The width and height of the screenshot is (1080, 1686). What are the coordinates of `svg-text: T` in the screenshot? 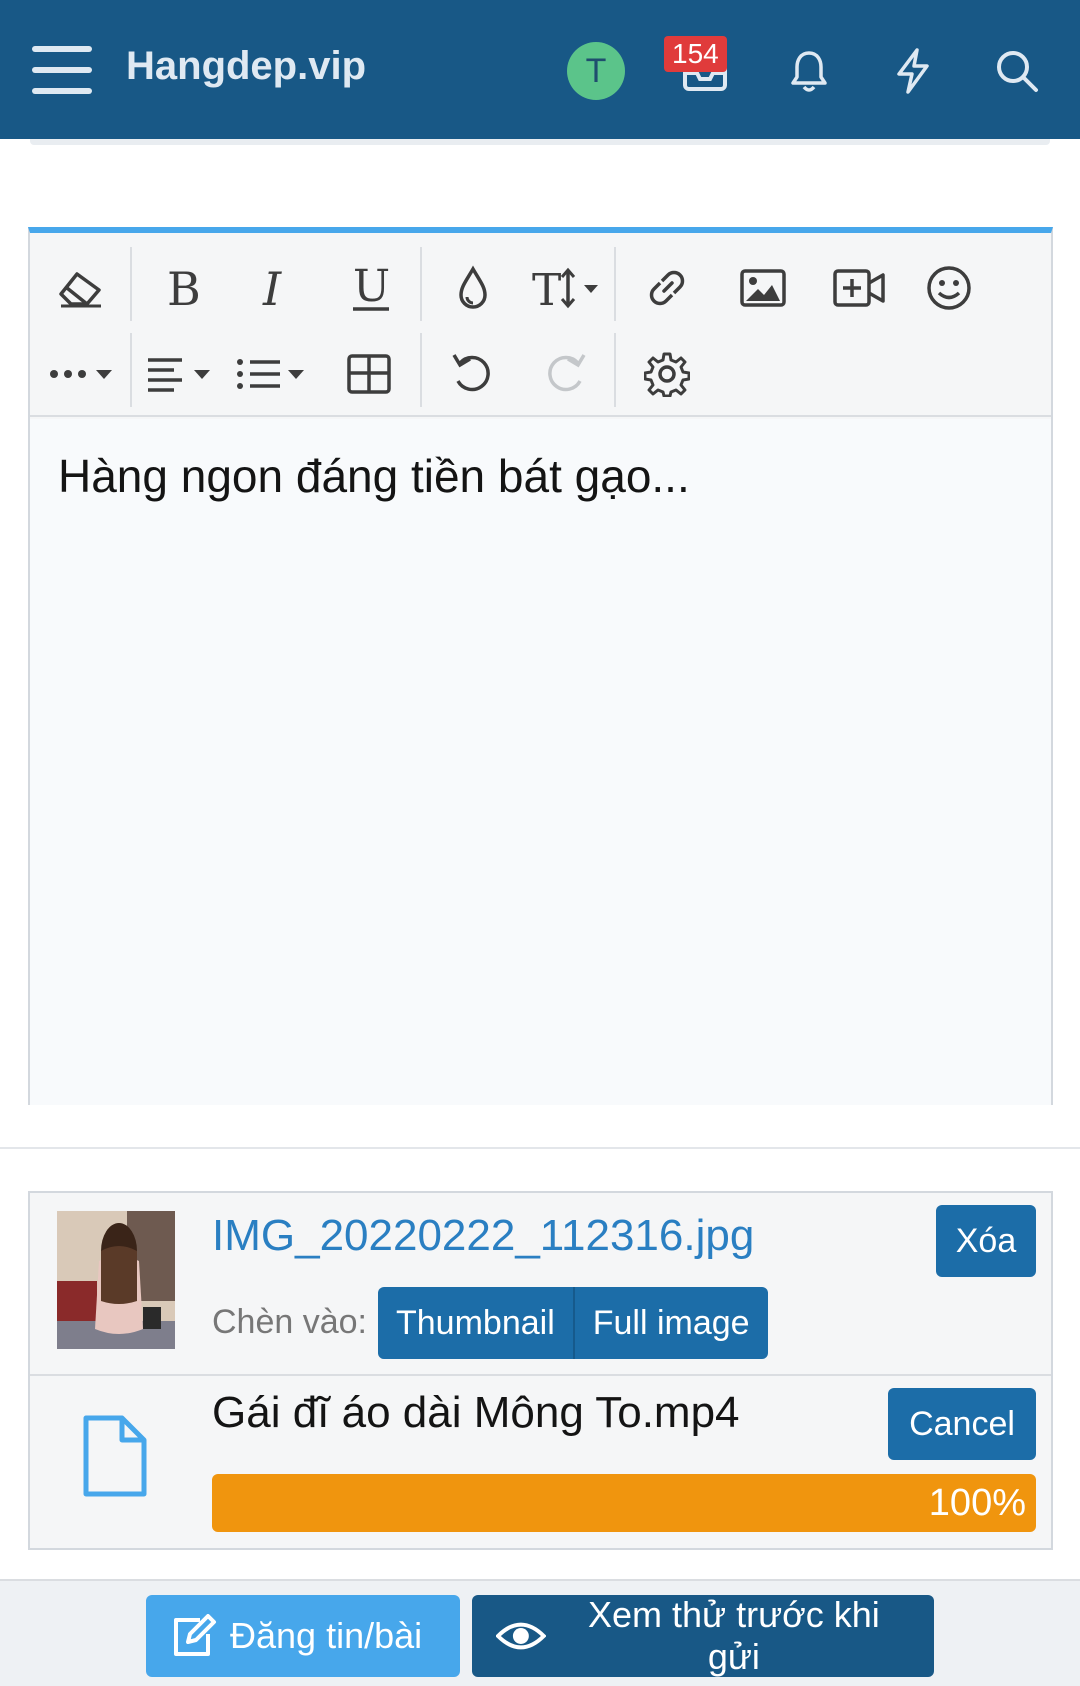 It's located at (546, 288).